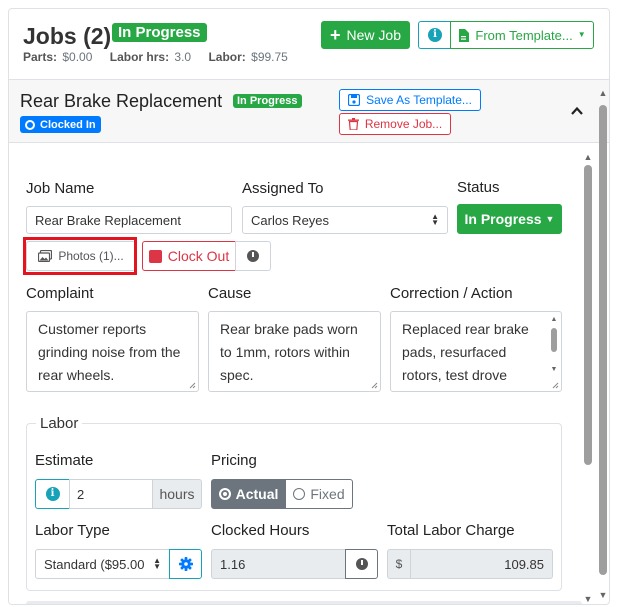 This screenshot has width=622, height=607. I want to click on correction-scrollbar: ▲ ▼, so click(554, 351).